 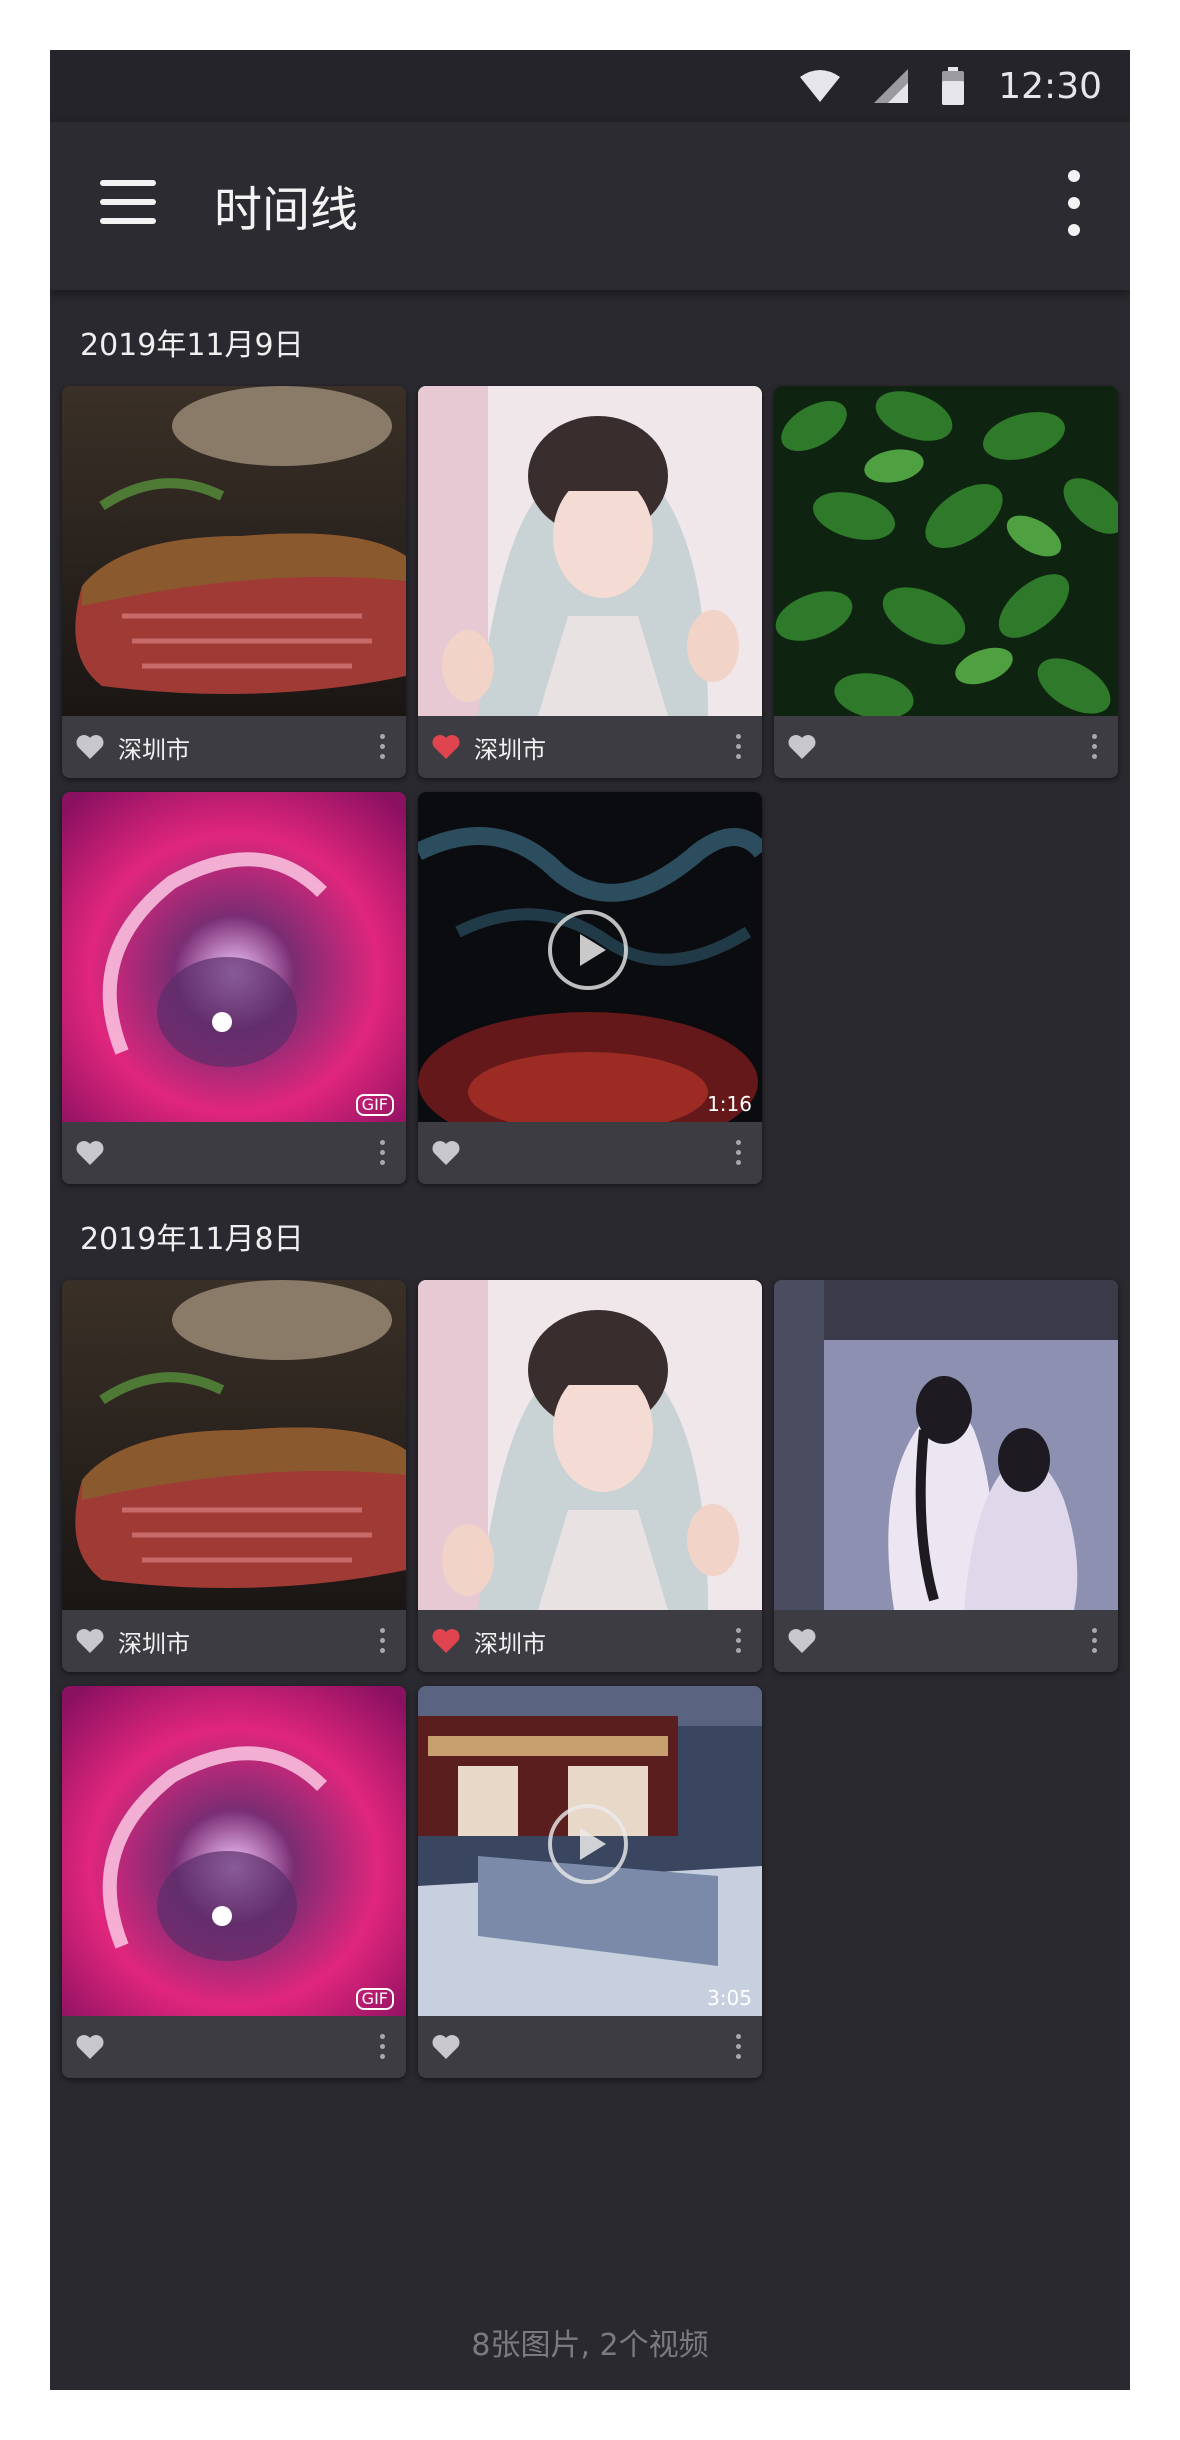 I want to click on section-date-label: 2019年11月8日, so click(x=192, y=1239).